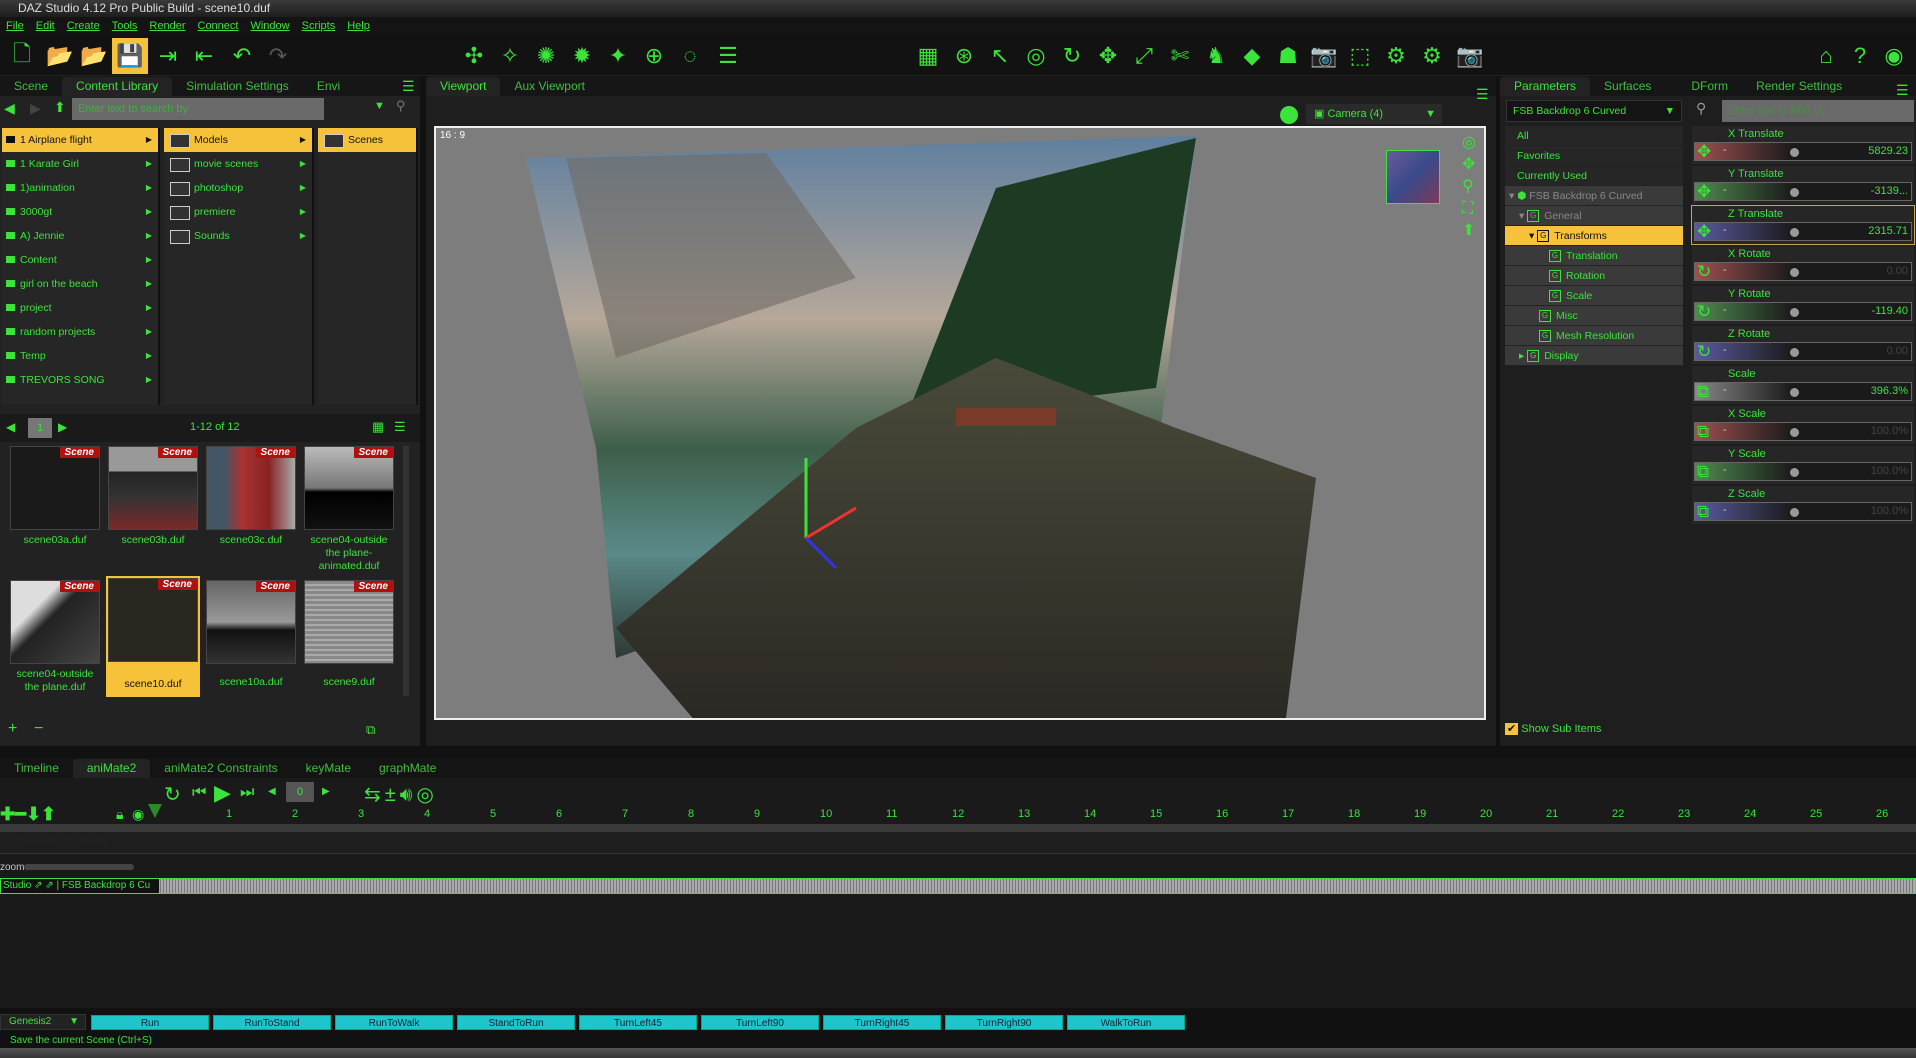 The width and height of the screenshot is (1916, 1058). Describe the element at coordinates (80, 260) in the screenshot. I see `folder-item: Content ▶` at that location.